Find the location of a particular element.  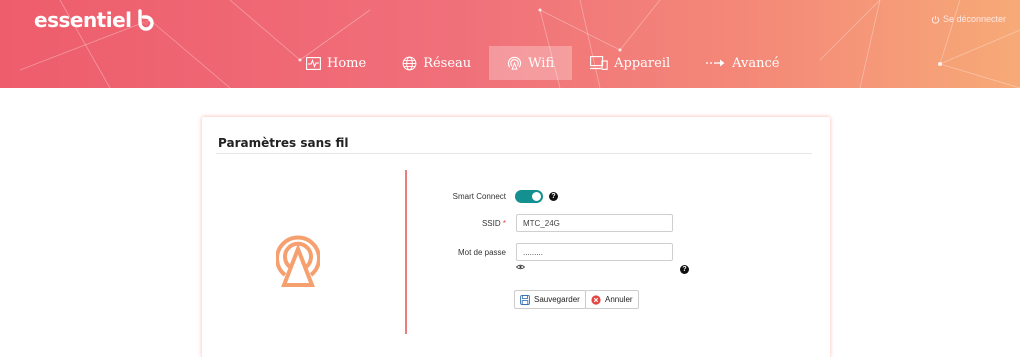

card-title: Paramètres sans fil is located at coordinates (283, 143).